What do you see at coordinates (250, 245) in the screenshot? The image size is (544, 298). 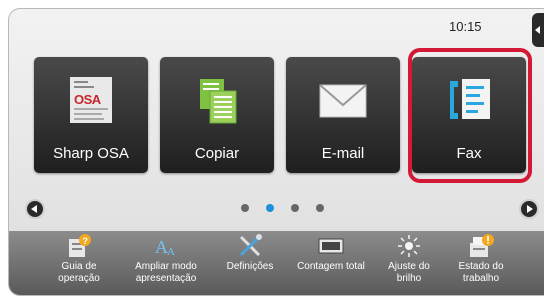 I see `tools-settings-icon` at bounding box center [250, 245].